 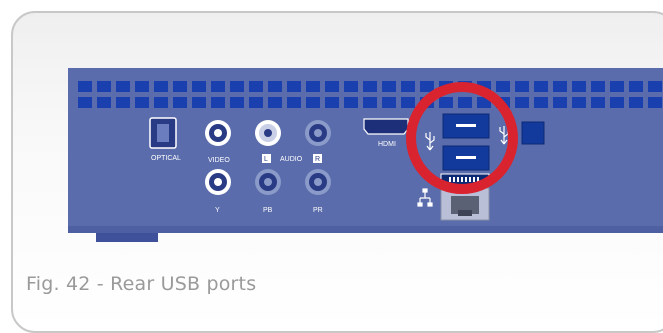 I want to click on rca-video, so click(x=218, y=133).